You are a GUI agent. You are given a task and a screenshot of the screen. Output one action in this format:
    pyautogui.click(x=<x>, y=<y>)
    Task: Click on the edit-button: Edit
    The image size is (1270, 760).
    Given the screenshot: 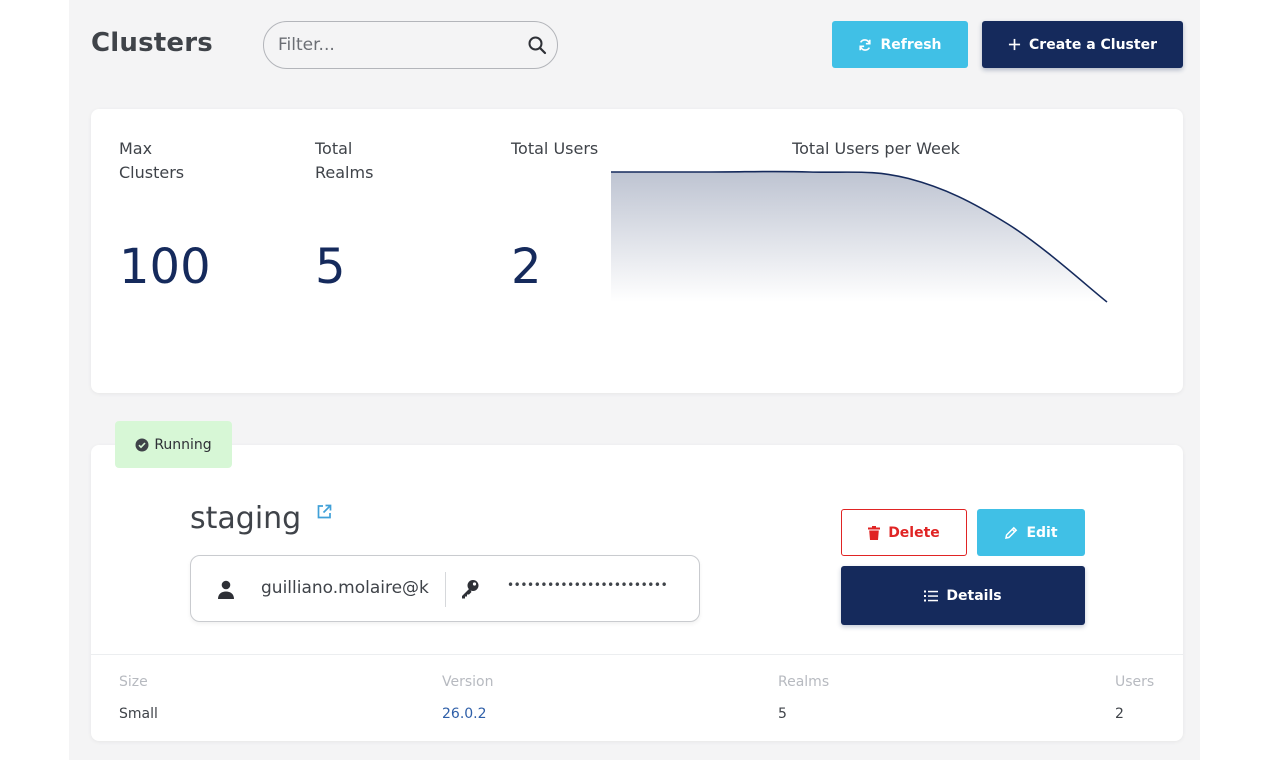 What is the action you would take?
    pyautogui.click(x=1031, y=532)
    